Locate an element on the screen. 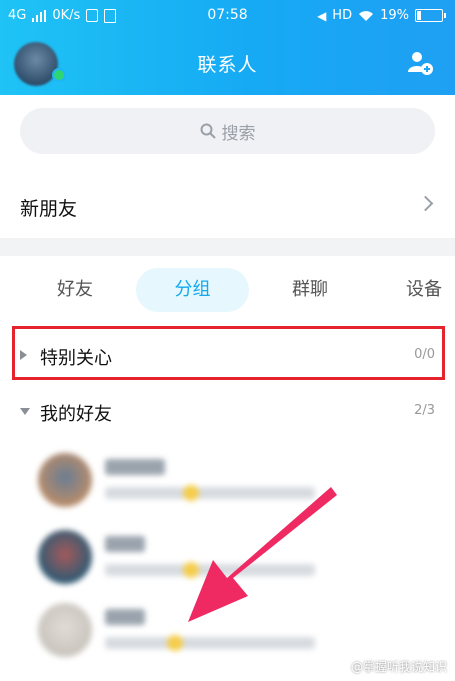 This screenshot has width=455, height=681. chevron-right-icon is located at coordinates (425, 203).